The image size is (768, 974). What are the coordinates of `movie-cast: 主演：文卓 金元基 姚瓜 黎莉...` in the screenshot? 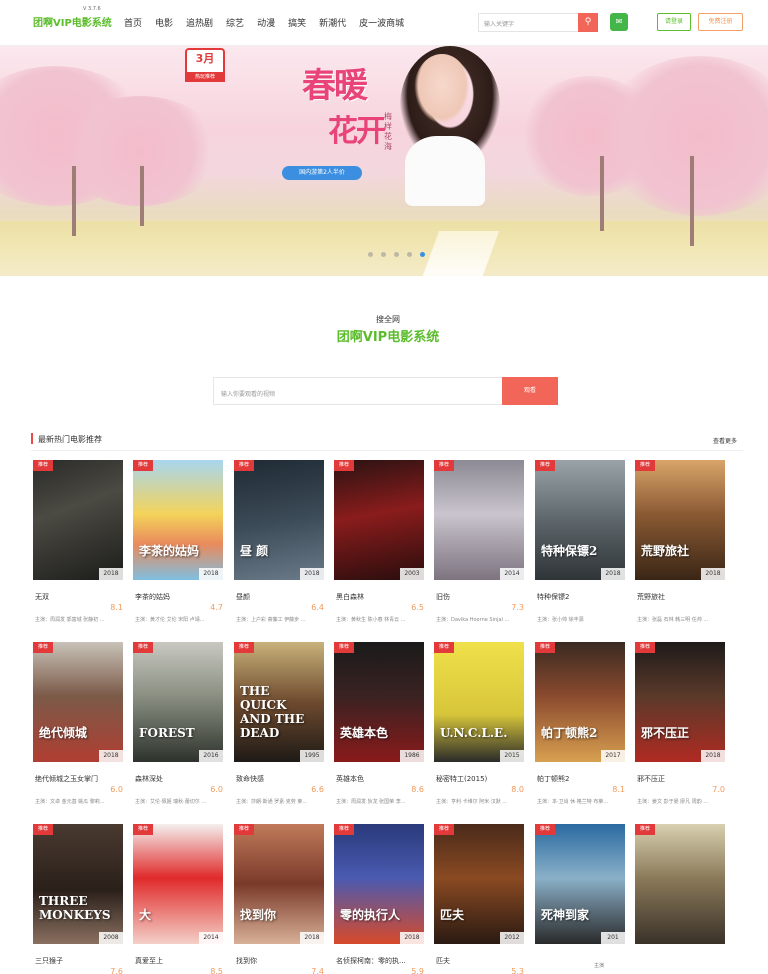 It's located at (70, 802).